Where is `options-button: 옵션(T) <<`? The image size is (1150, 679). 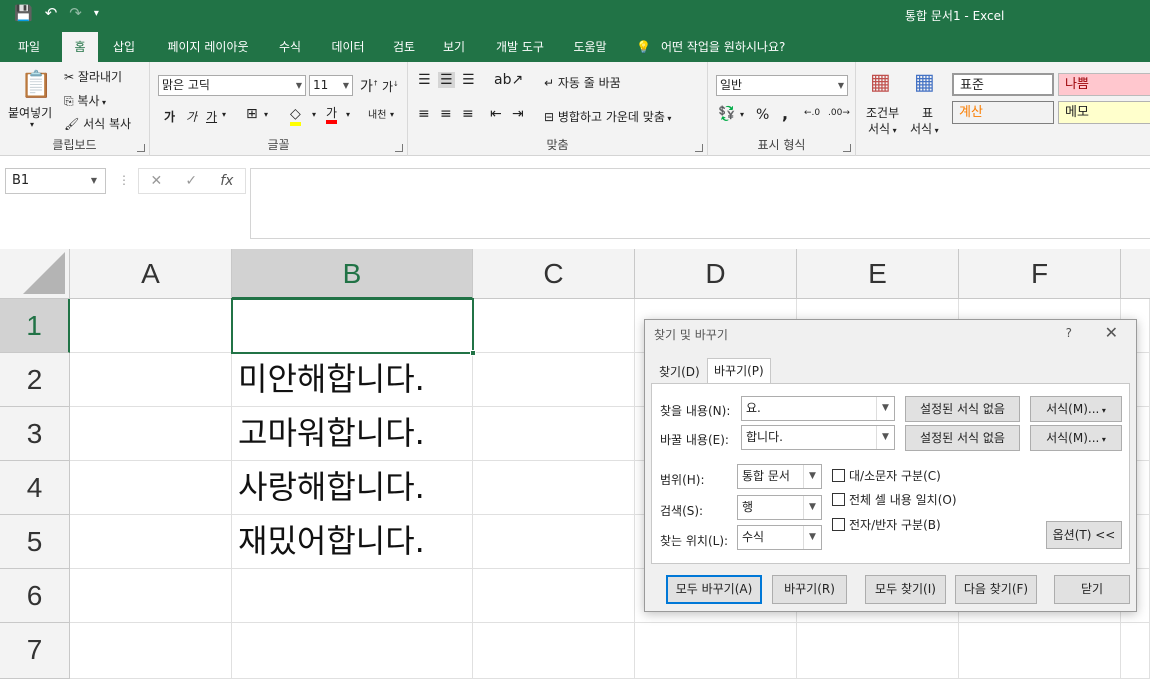 options-button: 옵션(T) << is located at coordinates (1084, 535).